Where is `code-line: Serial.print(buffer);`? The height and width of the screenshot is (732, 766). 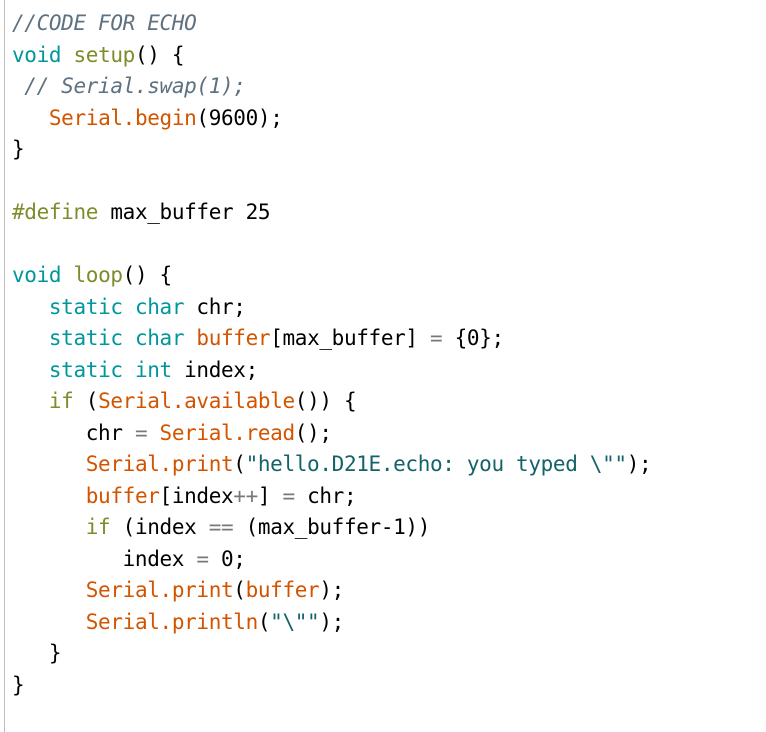
code-line: Serial.print(buffer); is located at coordinates (389, 591).